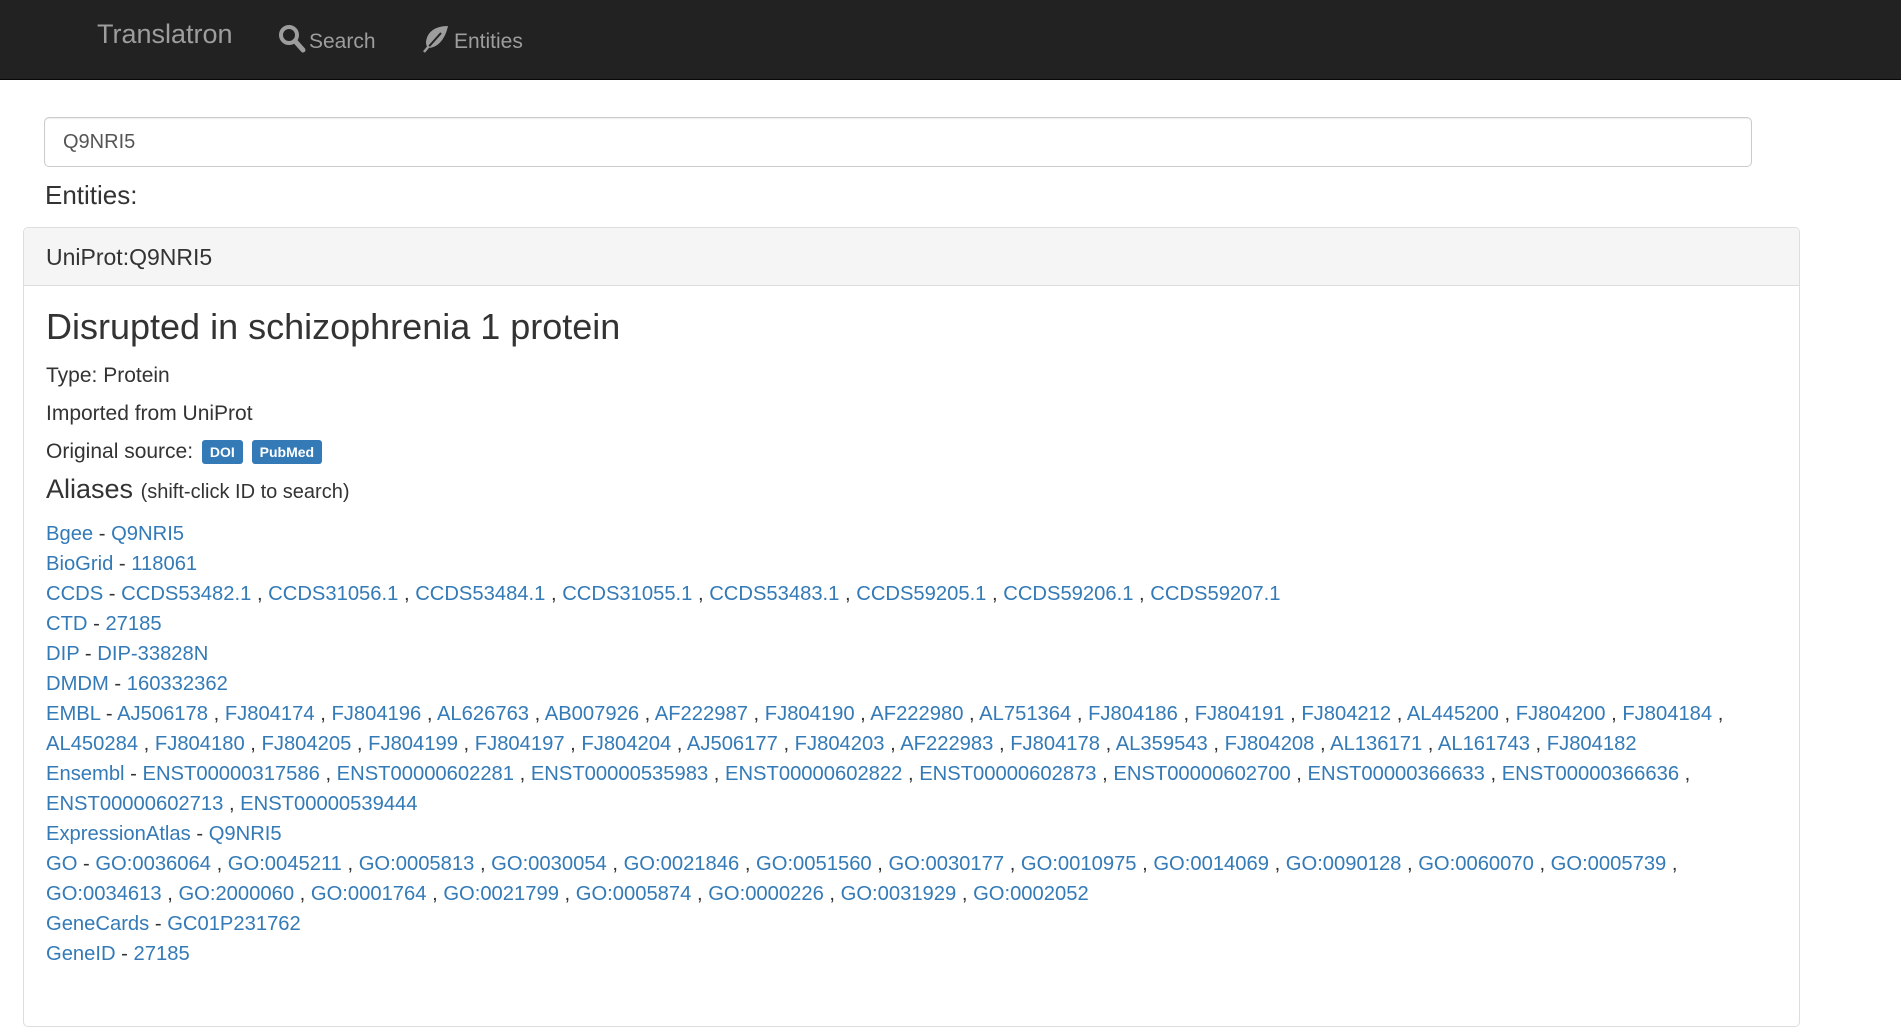  I want to click on alias-id-link: AL450284, so click(92, 744).